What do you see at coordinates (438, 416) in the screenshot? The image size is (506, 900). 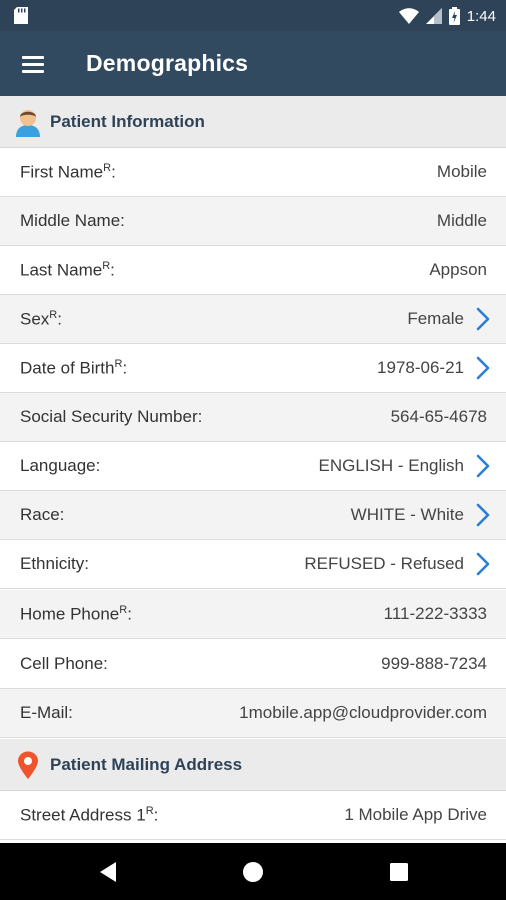 I see `field-value: 564-65-4678` at bounding box center [438, 416].